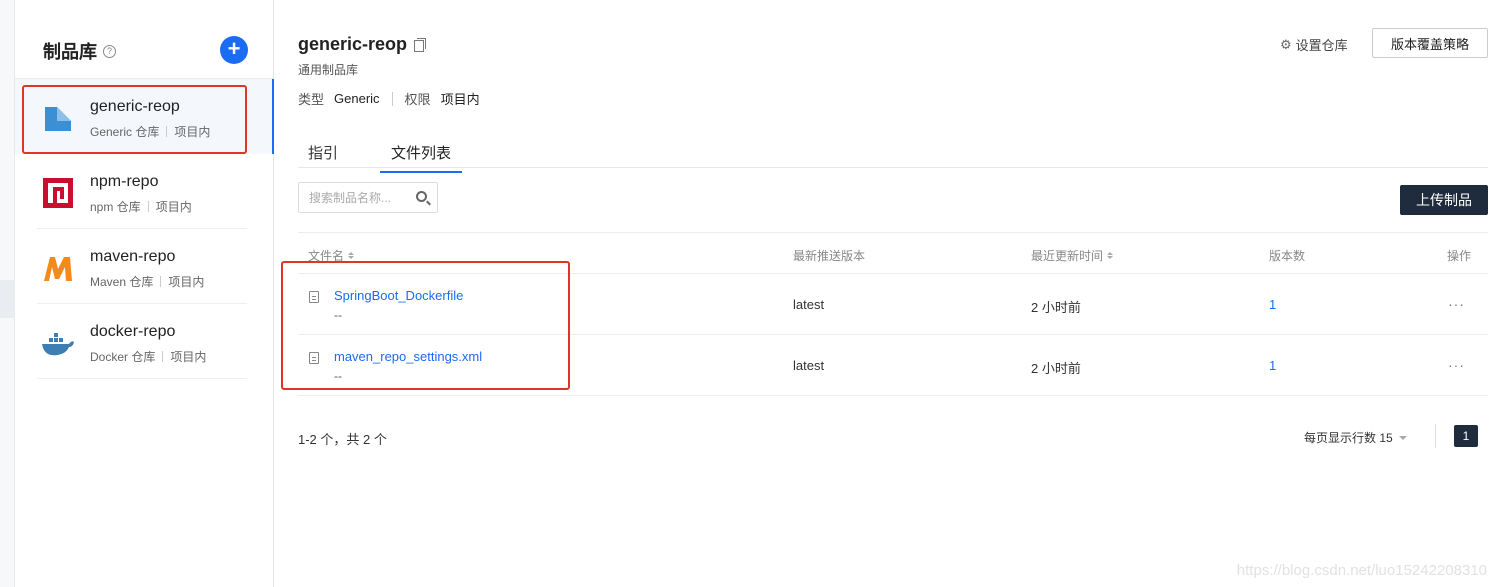 The height and width of the screenshot is (587, 1497). Describe the element at coordinates (1287, 256) in the screenshot. I see `column-header-count: 版本数` at that location.